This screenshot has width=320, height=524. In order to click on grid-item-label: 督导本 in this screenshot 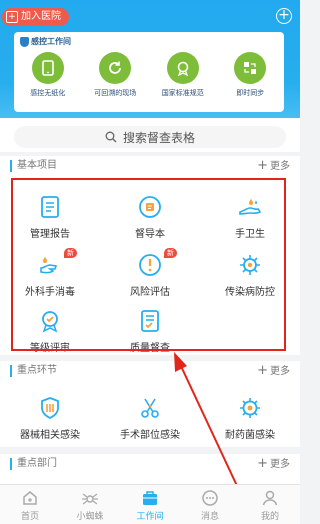, I will do `click(150, 234)`.